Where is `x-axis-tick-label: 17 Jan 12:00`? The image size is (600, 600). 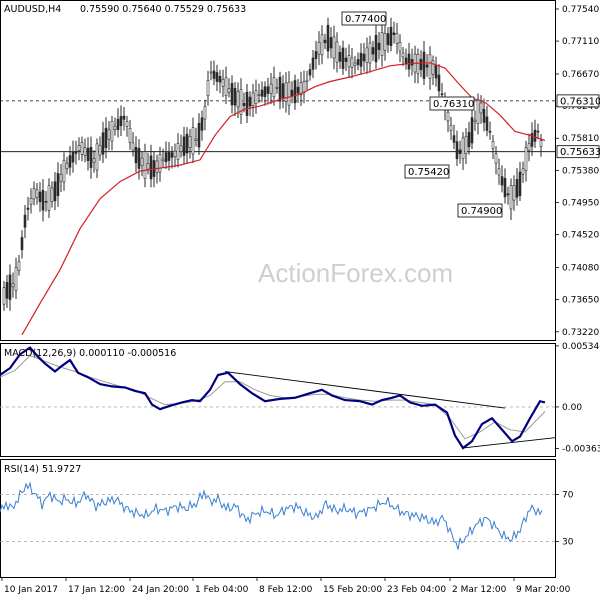 x-axis-tick-label: 17 Jan 12:00 is located at coordinates (96, 590).